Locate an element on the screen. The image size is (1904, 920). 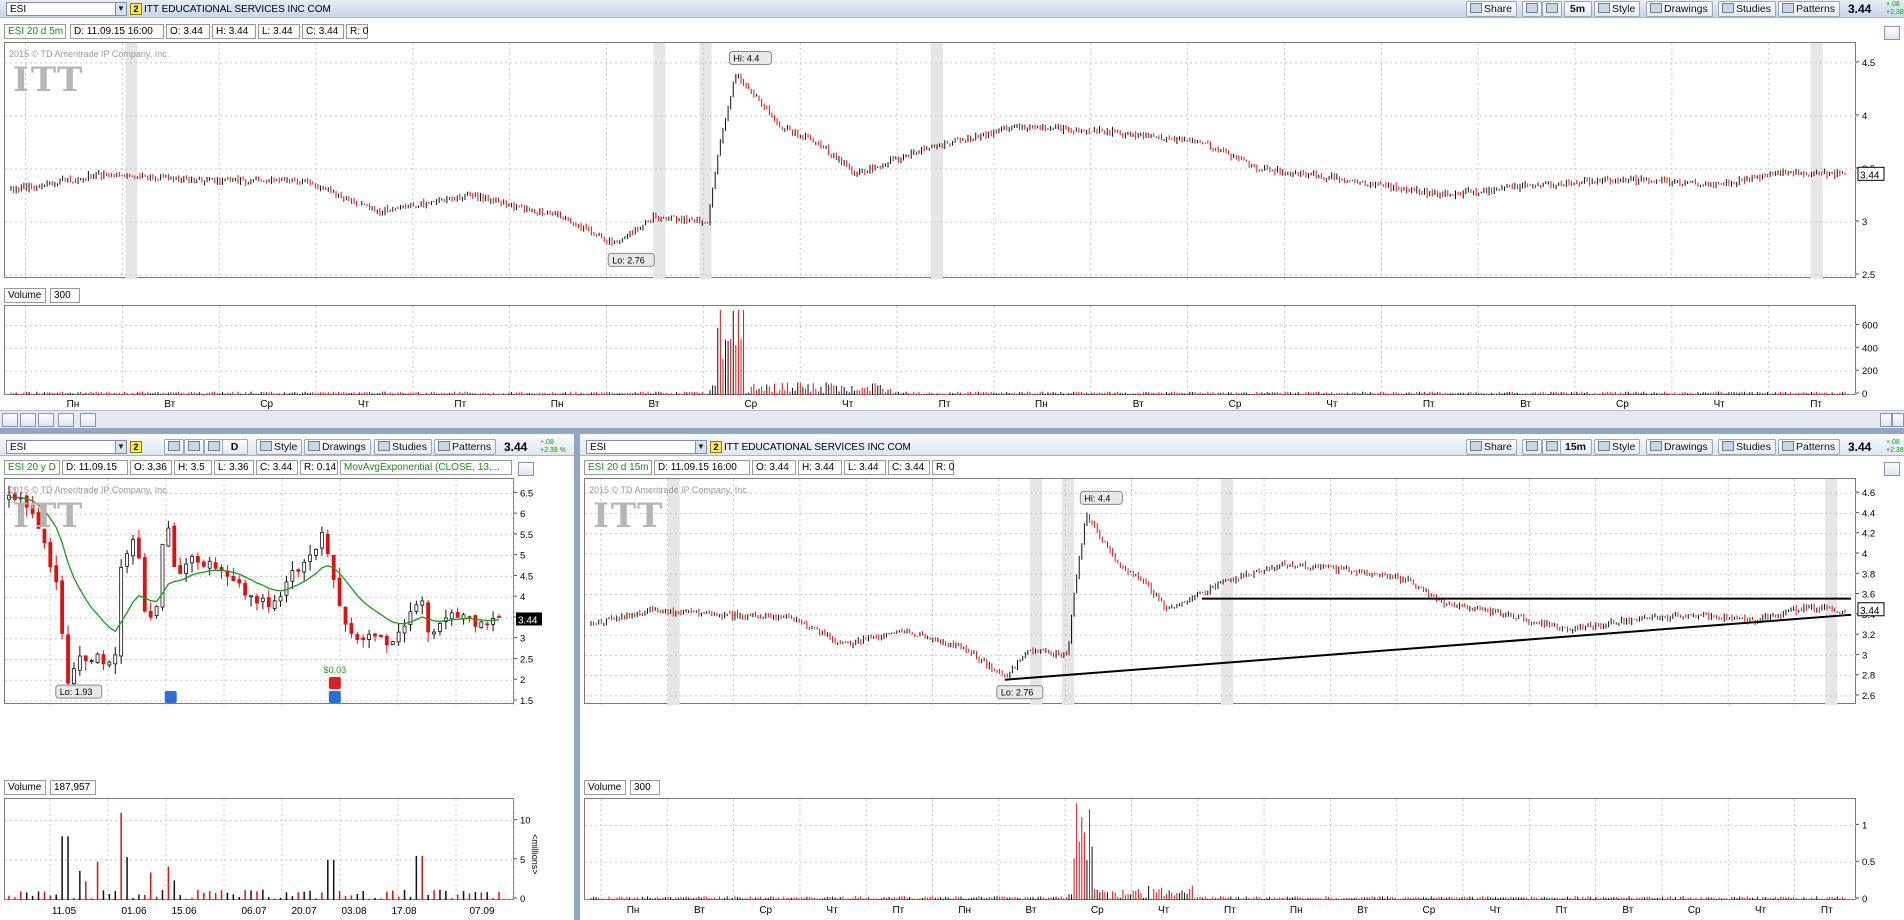
comment-icon is located at coordinates (46, 420).